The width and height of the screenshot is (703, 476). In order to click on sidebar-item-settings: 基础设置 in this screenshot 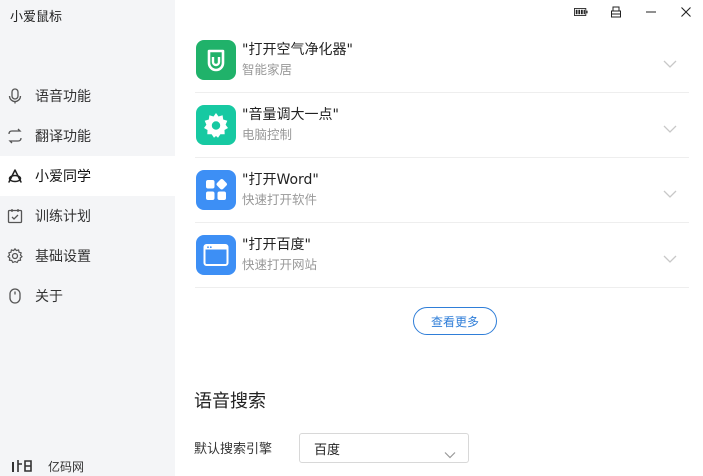, I will do `click(87, 256)`.